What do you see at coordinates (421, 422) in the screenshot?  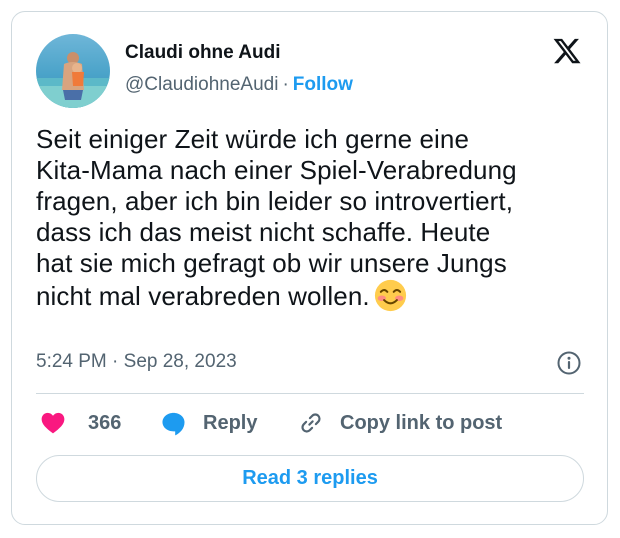 I see `copy-link-label: Copy link to post` at bounding box center [421, 422].